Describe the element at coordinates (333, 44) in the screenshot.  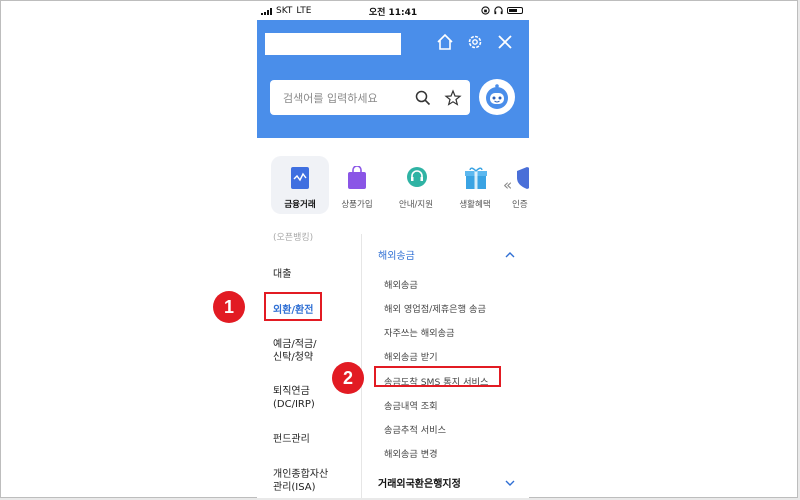
I see `header-title-box` at that location.